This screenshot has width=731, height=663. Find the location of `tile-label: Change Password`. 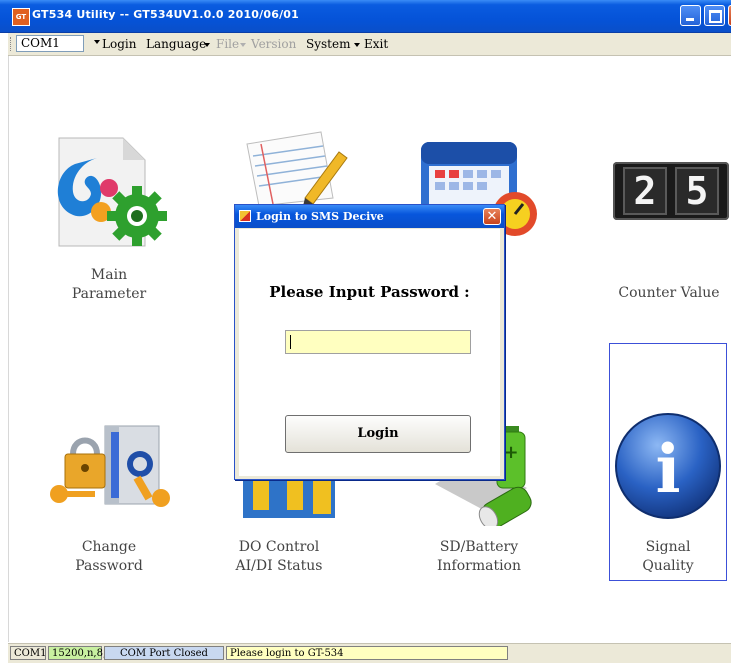

tile-label: Change Password is located at coordinates (109, 556).